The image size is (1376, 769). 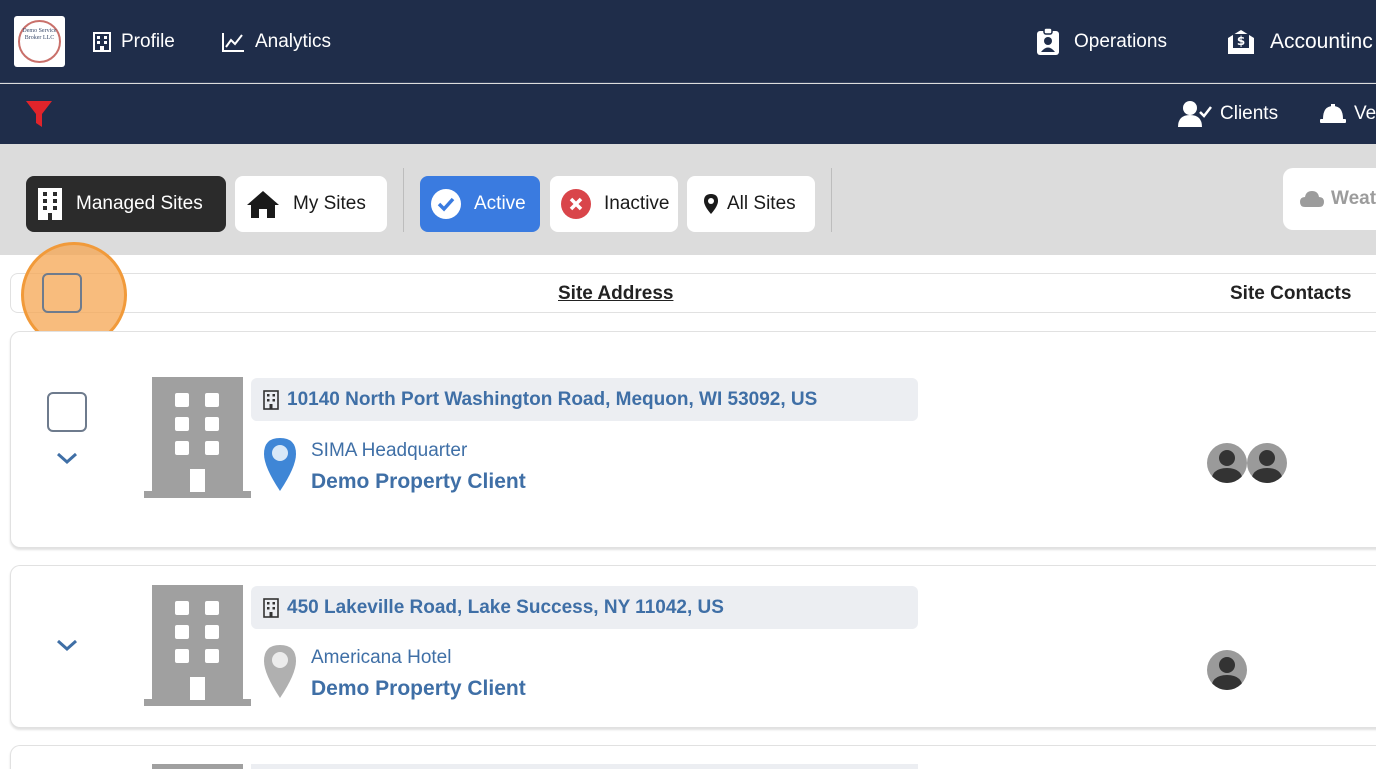 I want to click on filter-button, so click(x=43, y=114).